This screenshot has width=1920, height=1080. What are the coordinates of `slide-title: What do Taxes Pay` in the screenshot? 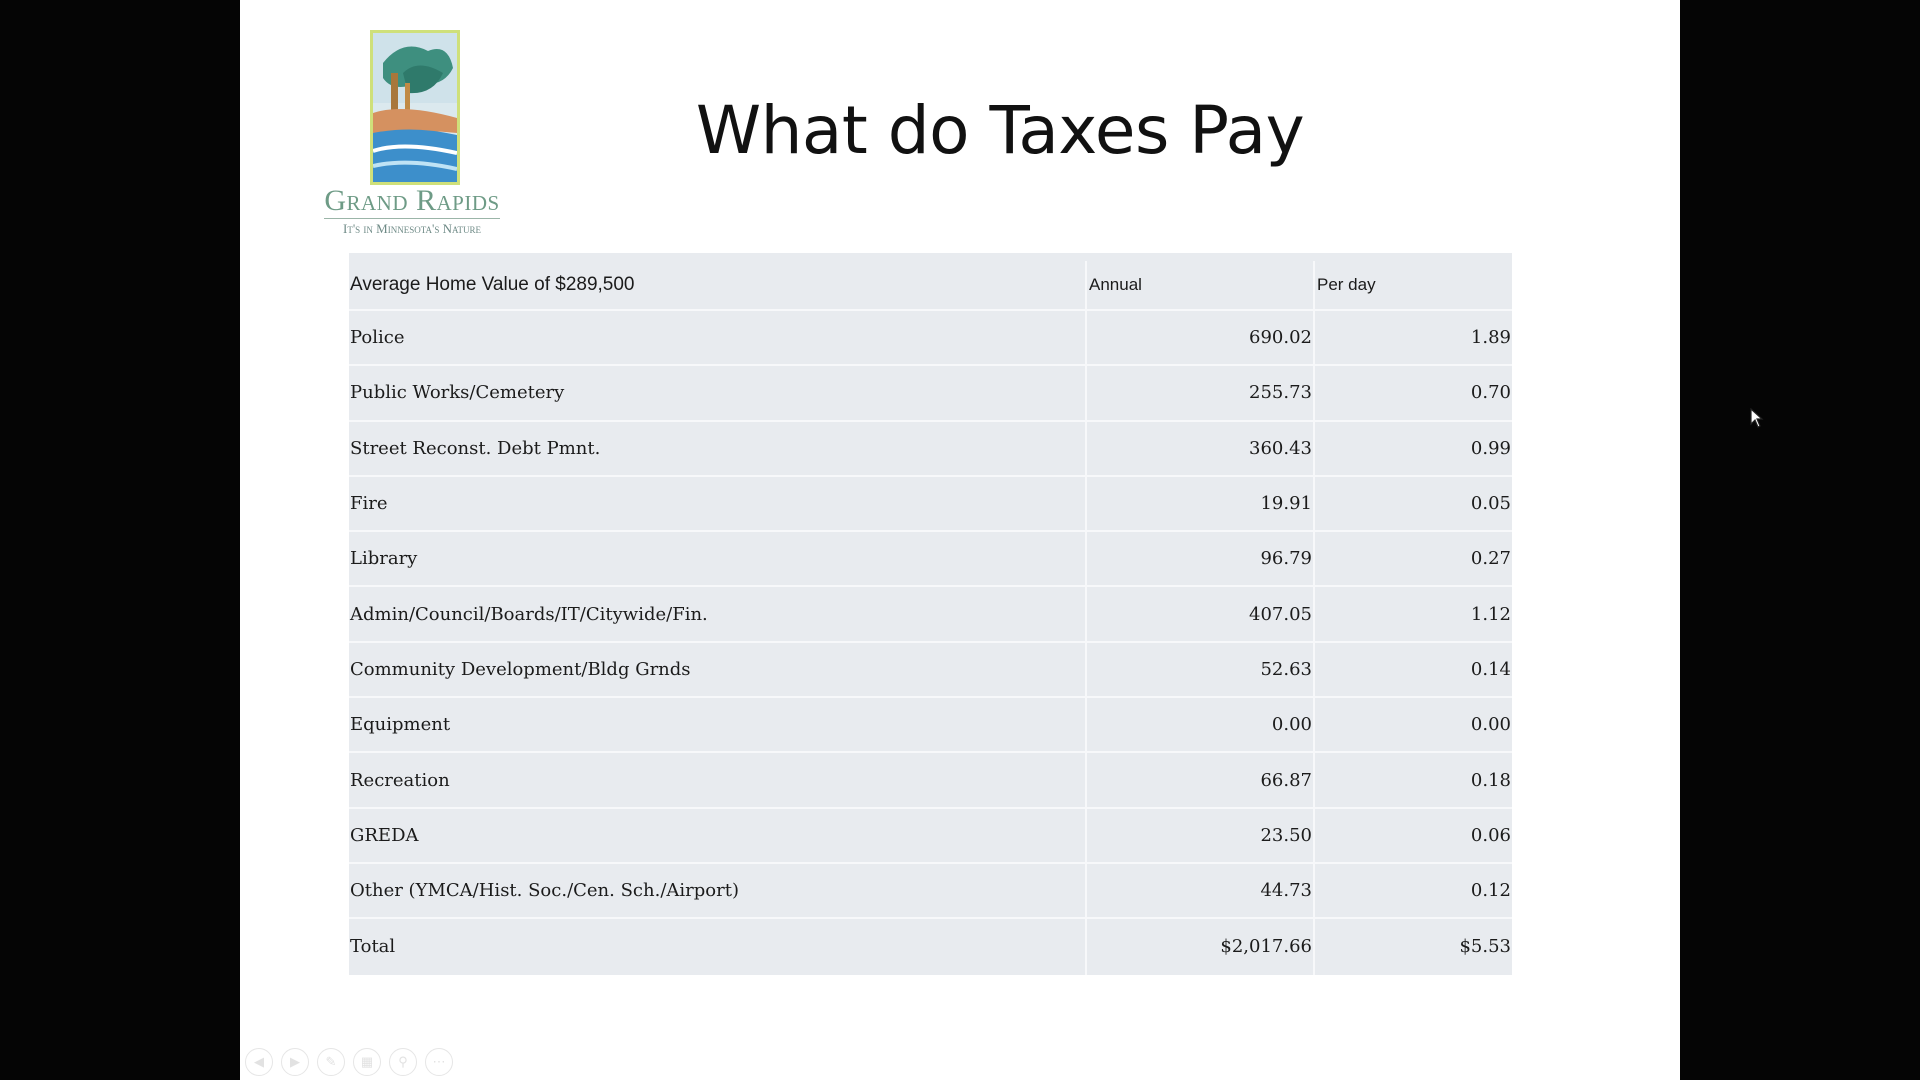 It's located at (1000, 130).